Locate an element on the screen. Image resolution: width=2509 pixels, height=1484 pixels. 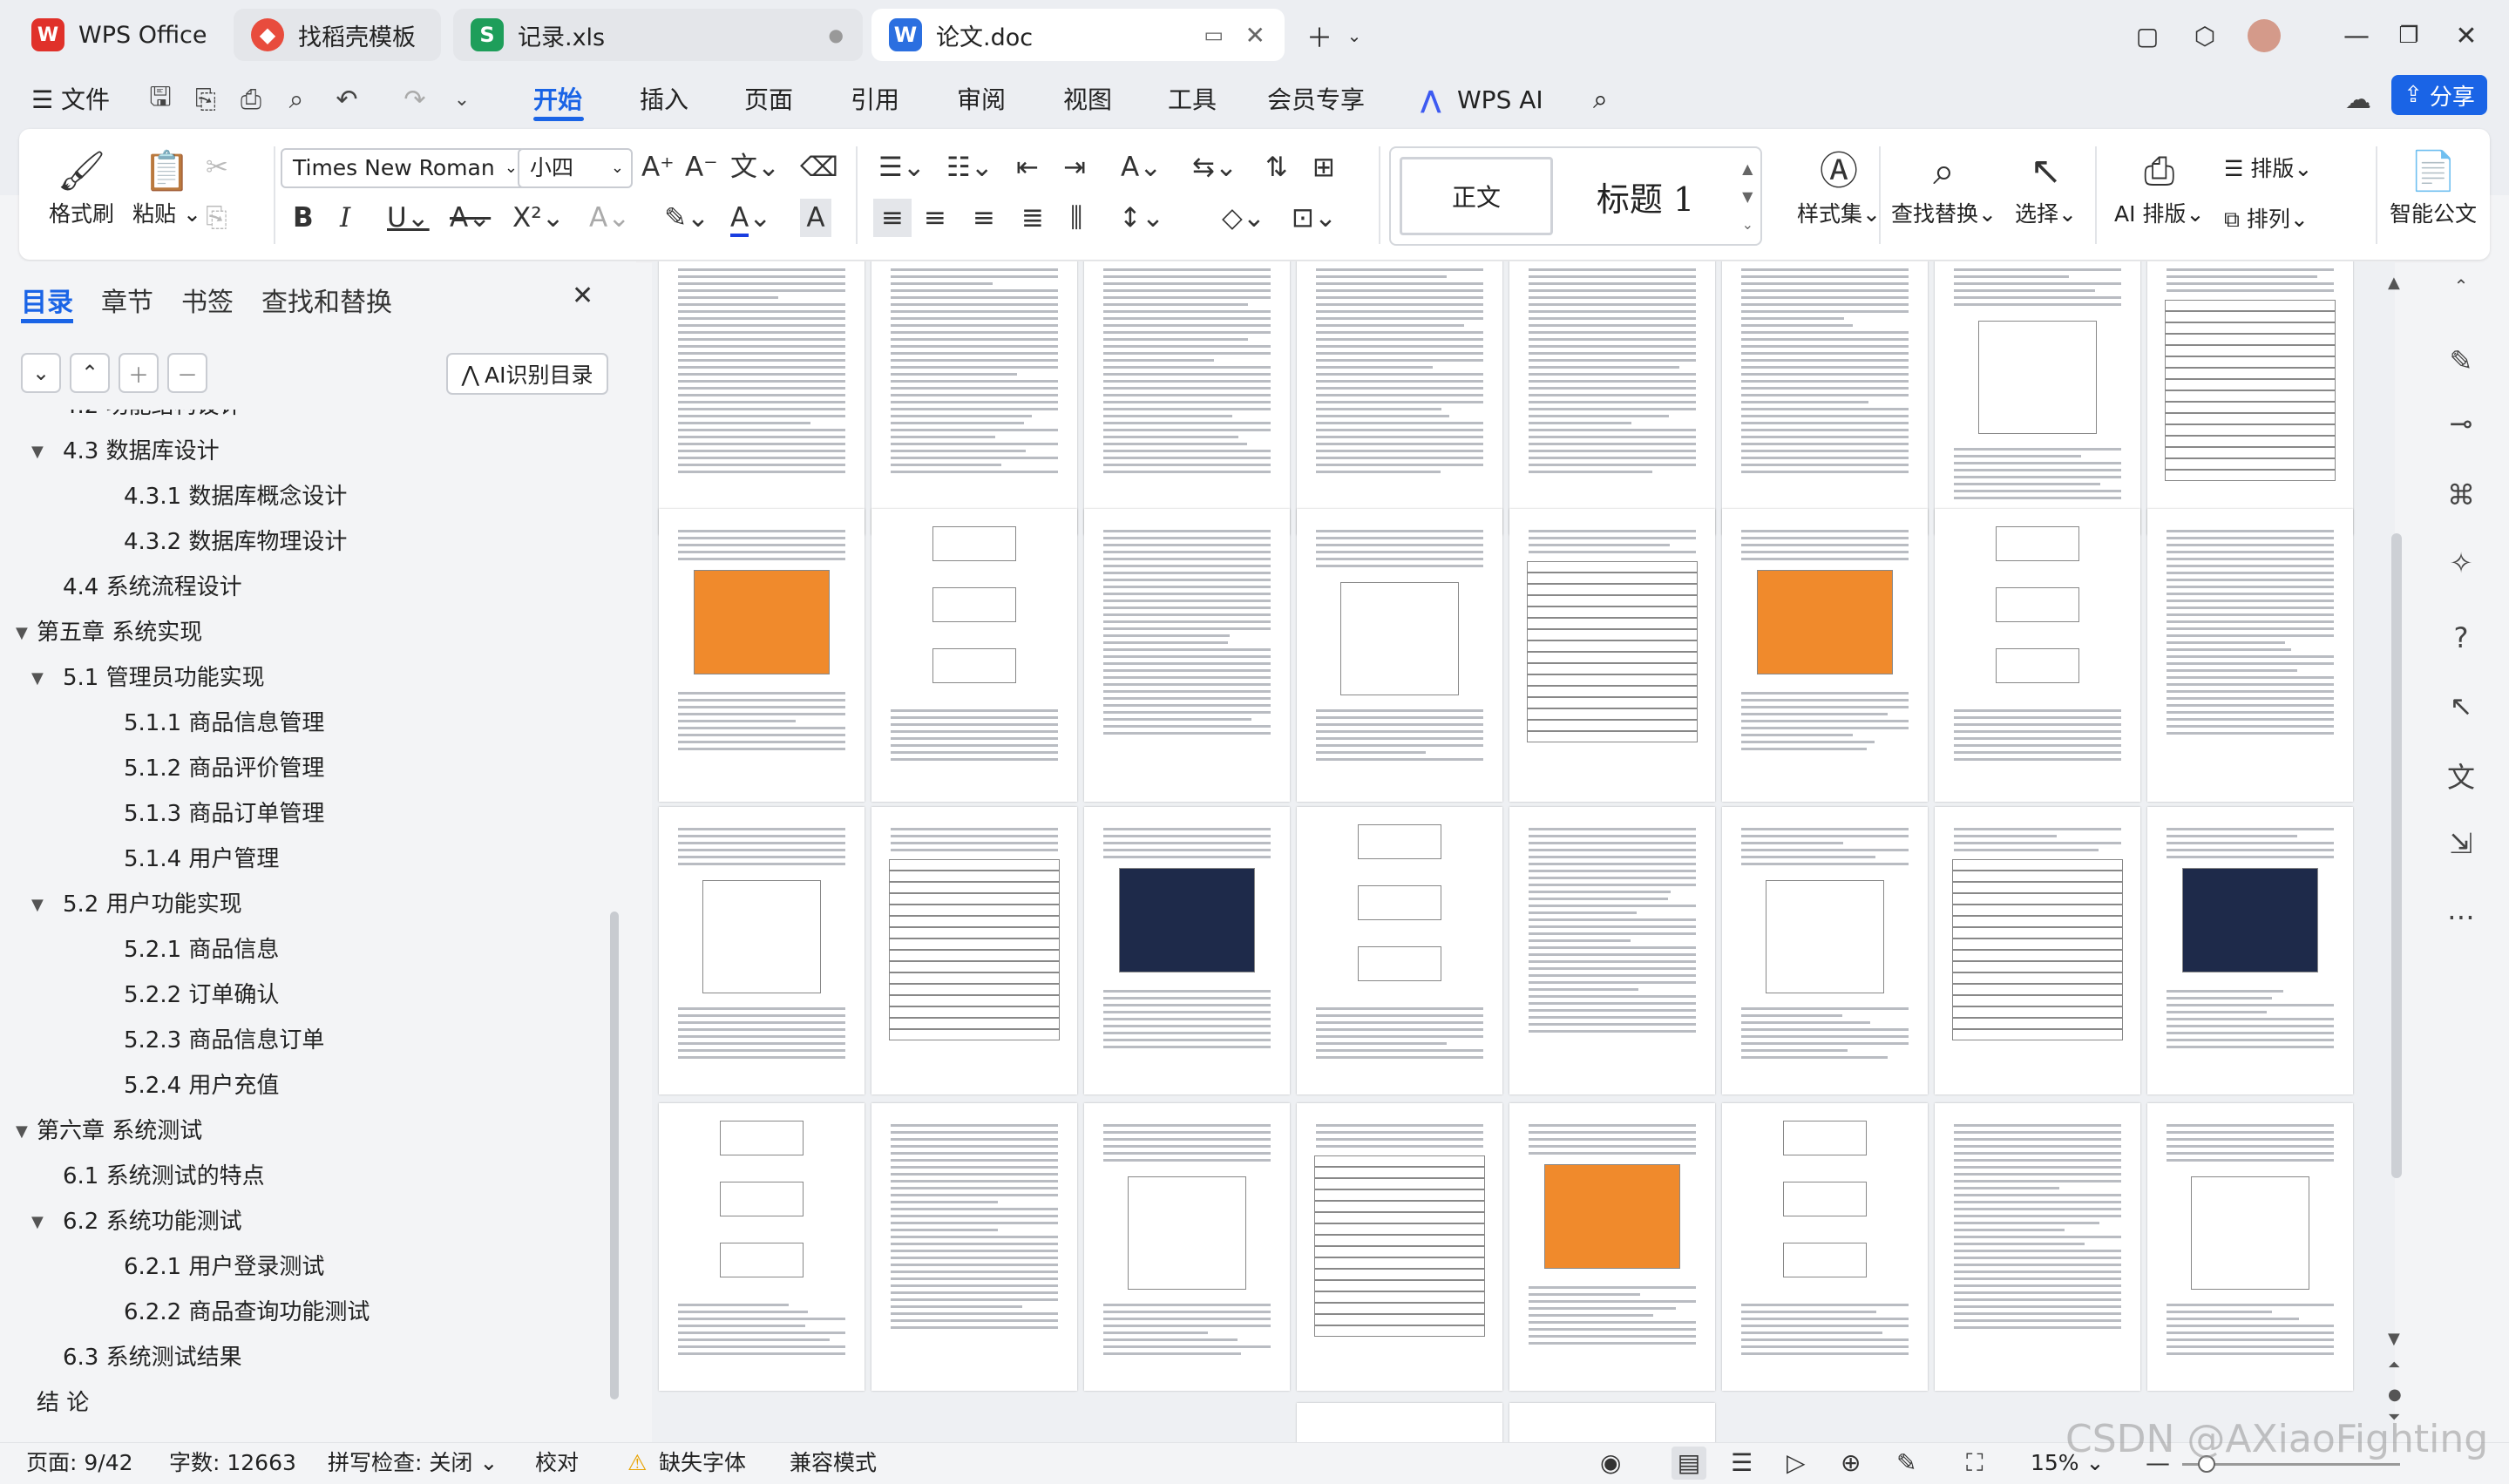
expand-up-icon: ⌃ is located at coordinates (90, 373).